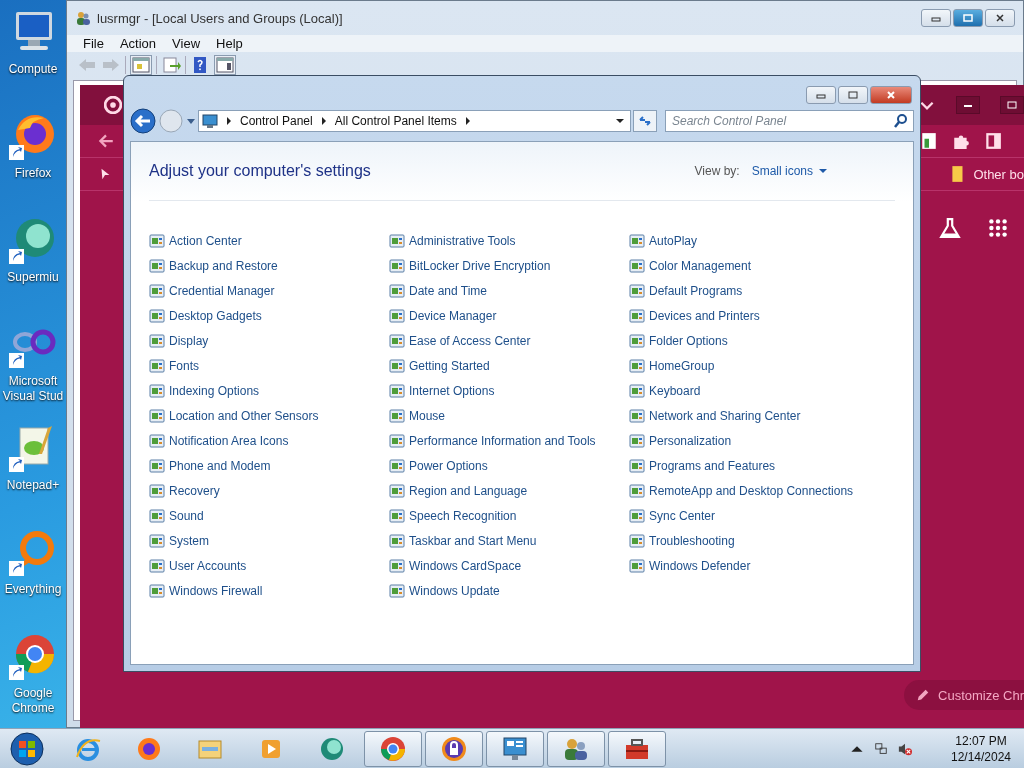 The width and height of the screenshot is (1024, 768). Describe the element at coordinates (27, 748) in the screenshot. I see `start-button` at that location.